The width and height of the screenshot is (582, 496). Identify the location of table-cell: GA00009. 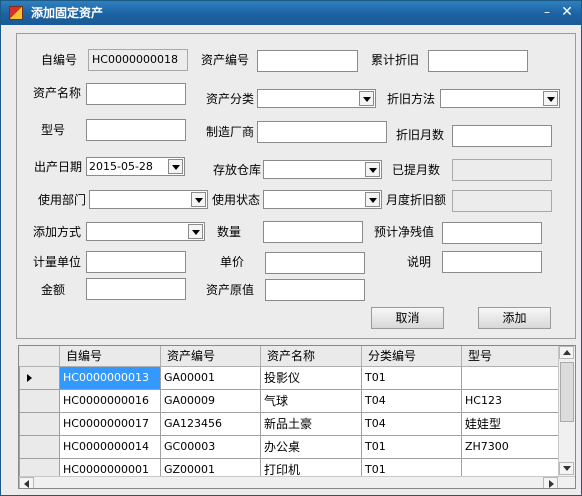
(210, 400).